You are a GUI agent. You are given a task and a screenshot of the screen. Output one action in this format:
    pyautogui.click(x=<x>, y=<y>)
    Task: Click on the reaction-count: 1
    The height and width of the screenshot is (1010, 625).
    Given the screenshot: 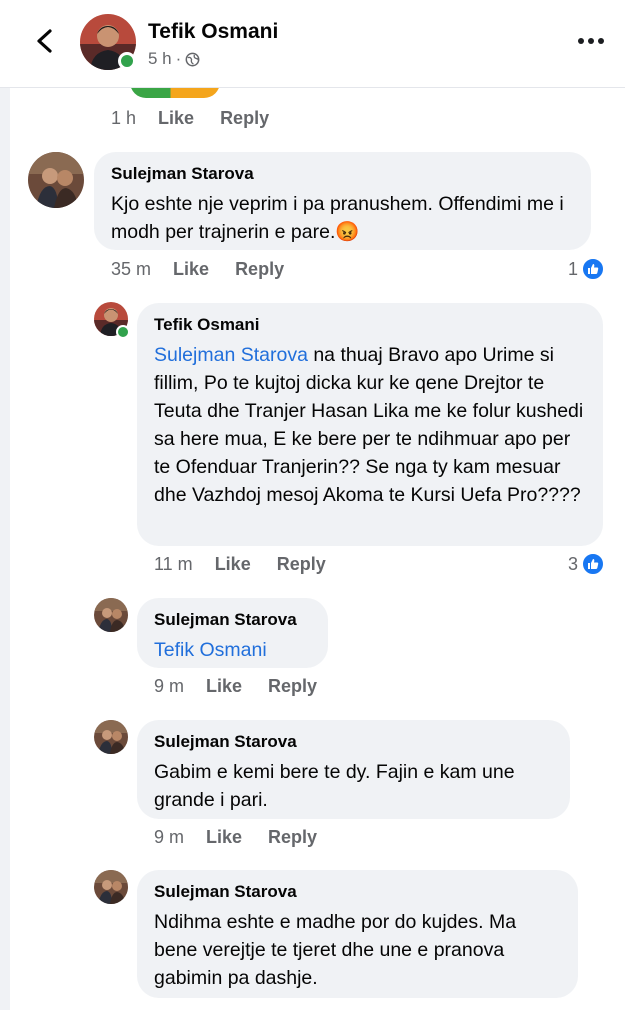 What is the action you would take?
    pyautogui.click(x=586, y=269)
    